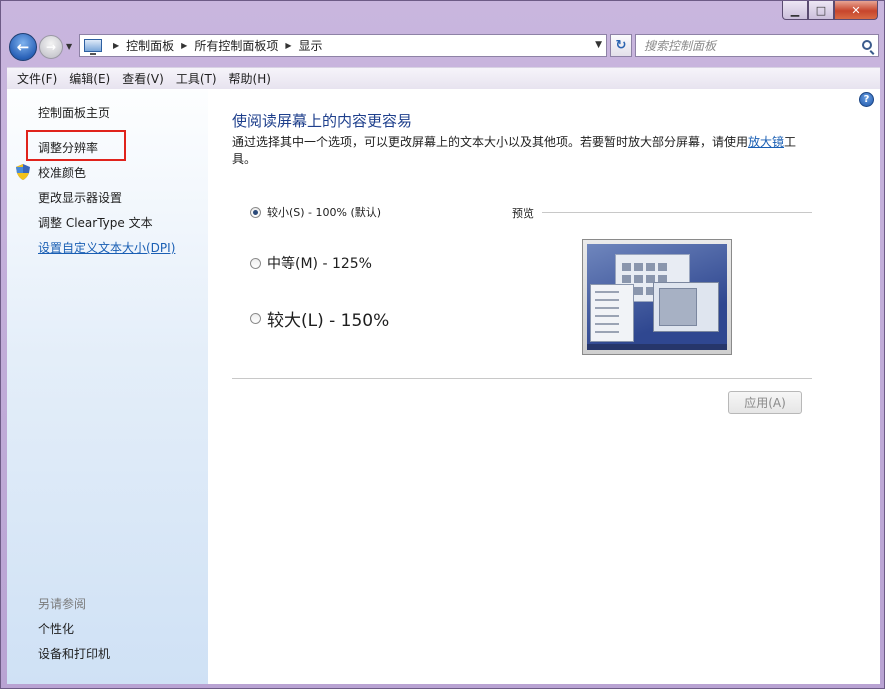 The height and width of the screenshot is (689, 885). What do you see at coordinates (328, 318) in the screenshot?
I see `option-larger-label: 较大(L) - 150%` at bounding box center [328, 318].